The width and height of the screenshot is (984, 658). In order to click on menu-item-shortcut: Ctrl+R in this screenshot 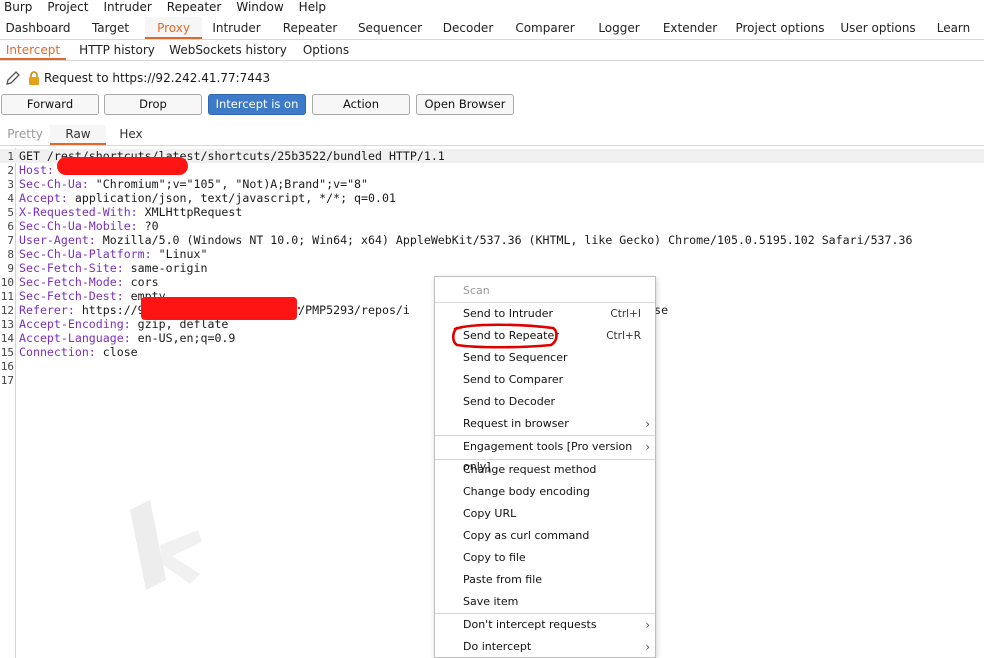, I will do `click(623, 336)`.